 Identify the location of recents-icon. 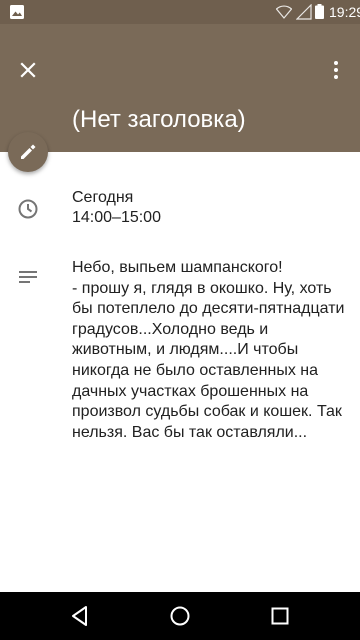
(280, 616).